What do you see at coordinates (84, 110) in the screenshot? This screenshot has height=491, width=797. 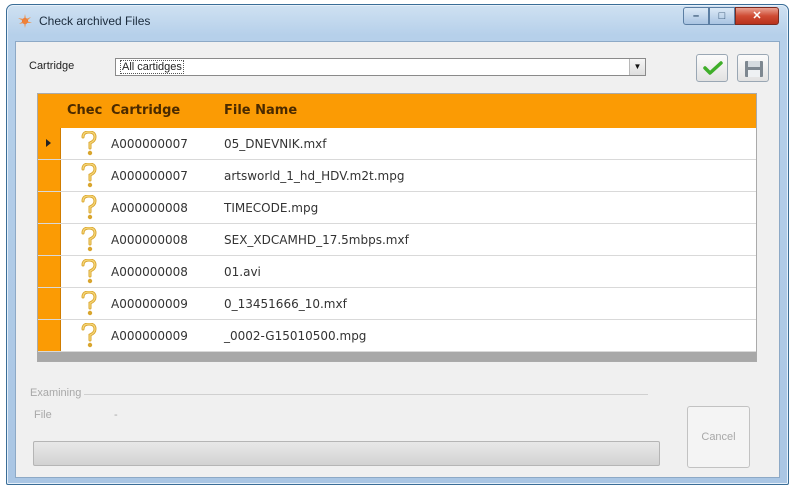 I see `column-header-check: Chec` at bounding box center [84, 110].